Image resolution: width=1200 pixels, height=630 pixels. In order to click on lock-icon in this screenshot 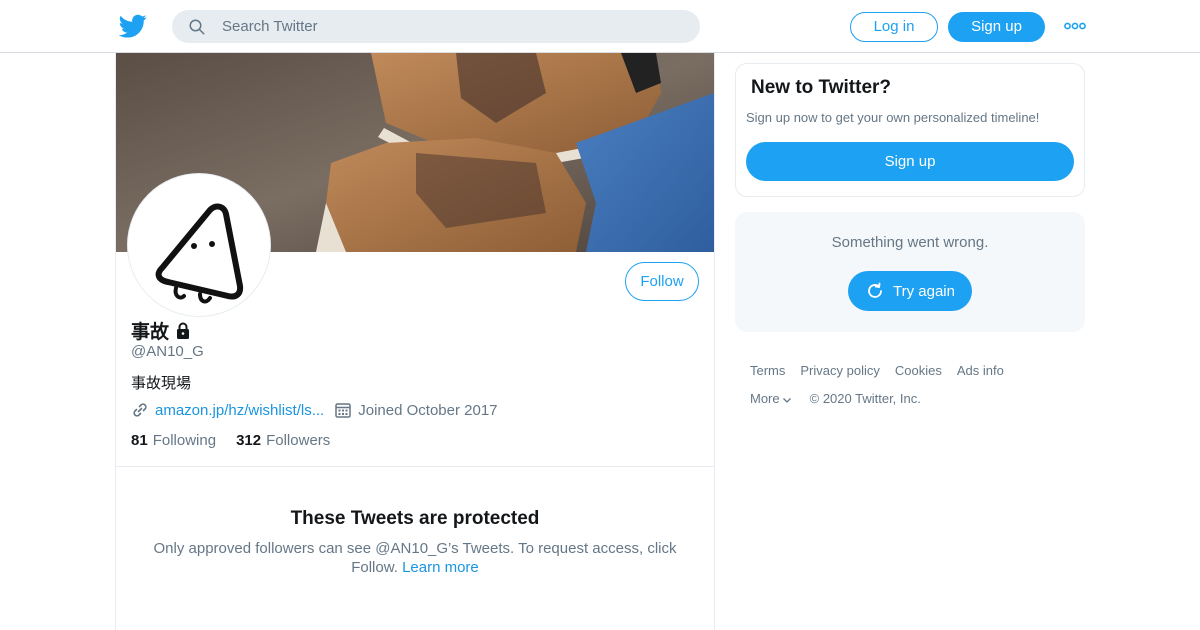, I will do `click(183, 330)`.